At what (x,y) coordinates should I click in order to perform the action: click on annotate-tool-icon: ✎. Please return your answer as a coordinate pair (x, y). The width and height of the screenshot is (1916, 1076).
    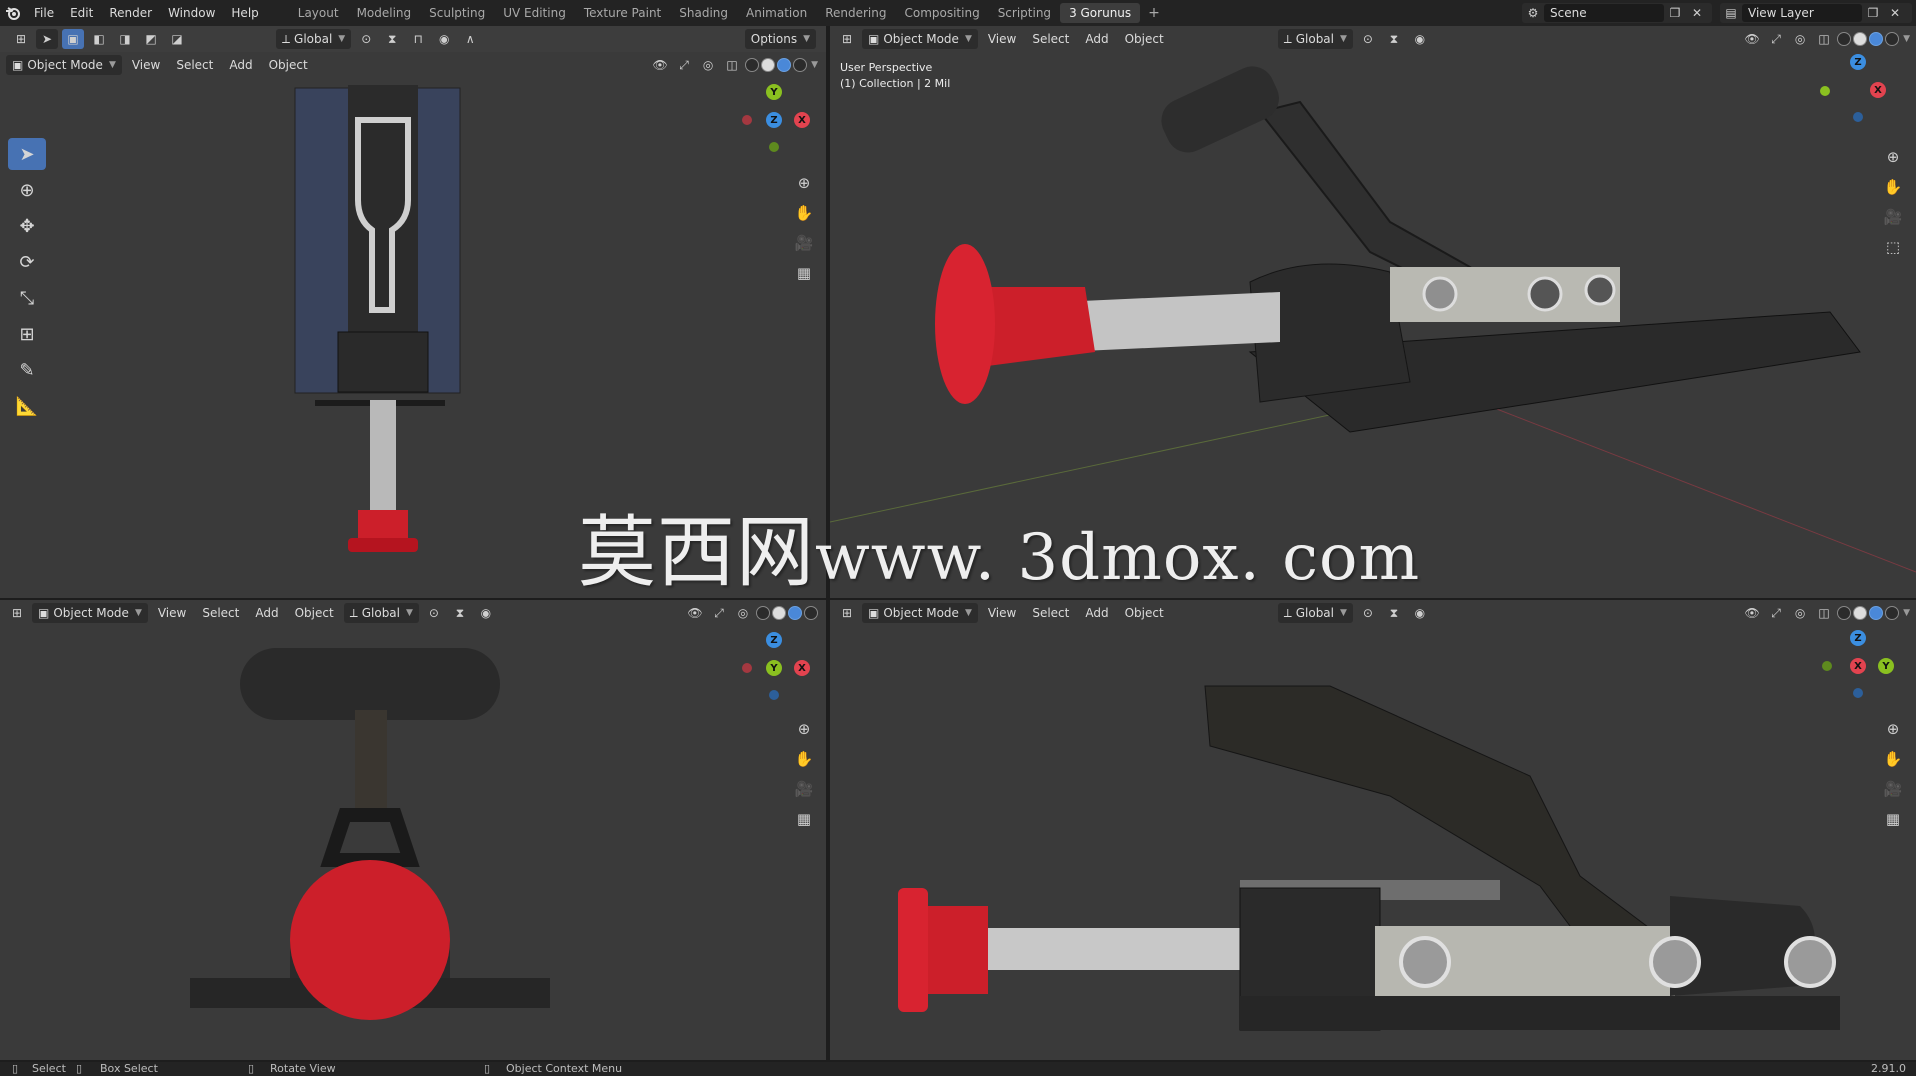
    Looking at the image, I should click on (27, 370).